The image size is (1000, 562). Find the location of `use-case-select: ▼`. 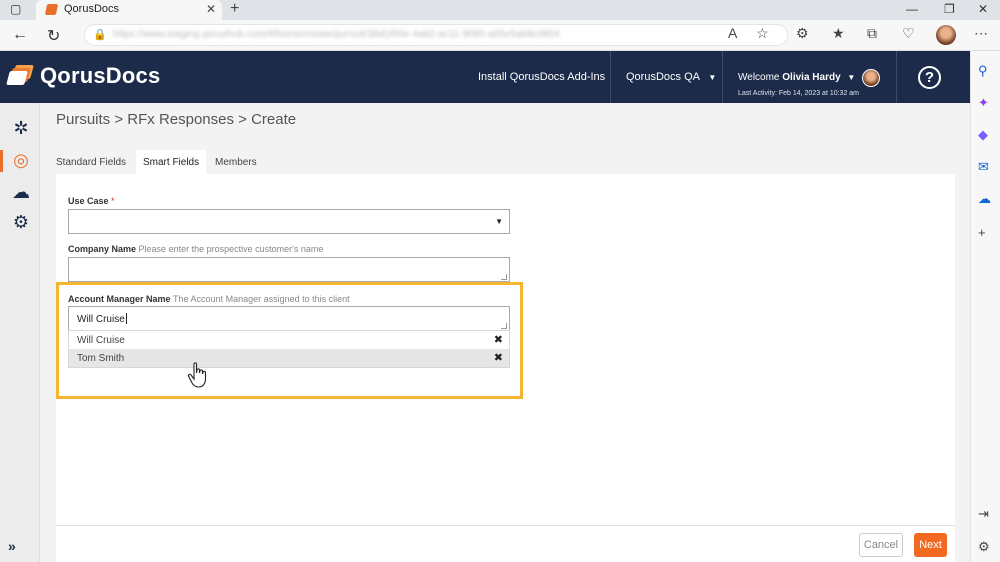

use-case-select: ▼ is located at coordinates (289, 221).